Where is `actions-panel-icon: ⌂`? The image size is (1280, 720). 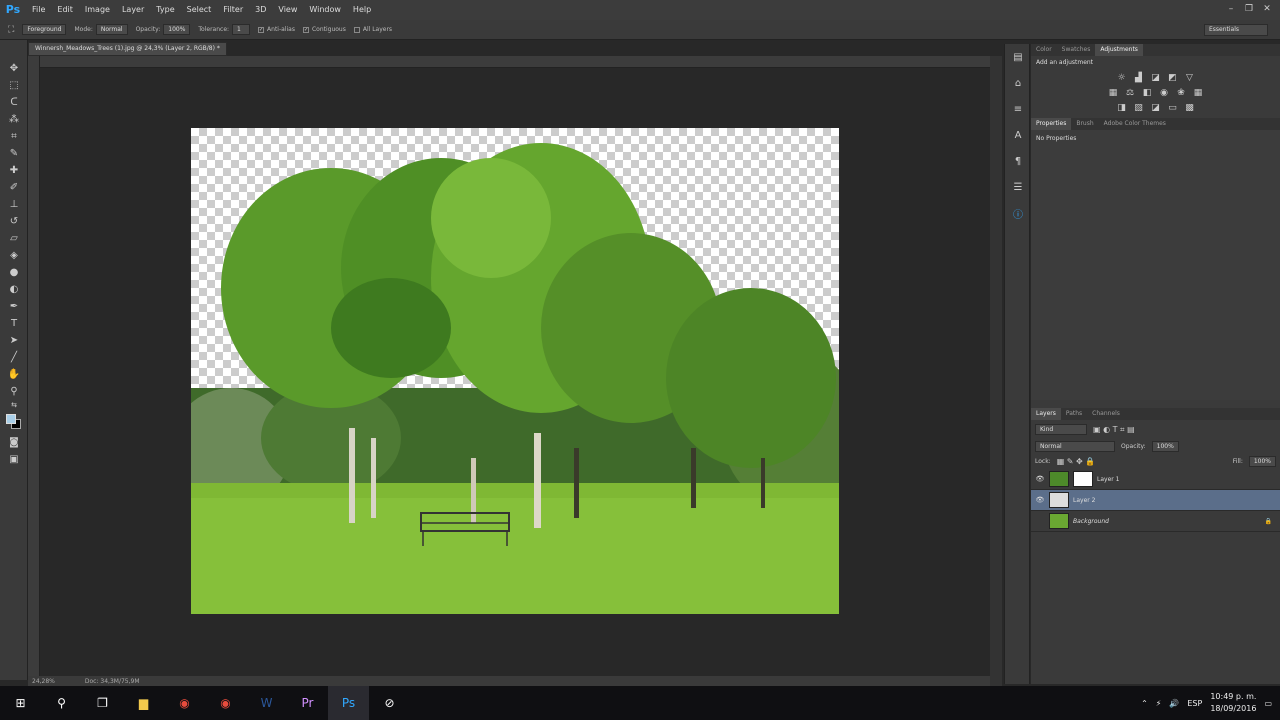 actions-panel-icon: ⌂ is located at coordinates (1018, 83).